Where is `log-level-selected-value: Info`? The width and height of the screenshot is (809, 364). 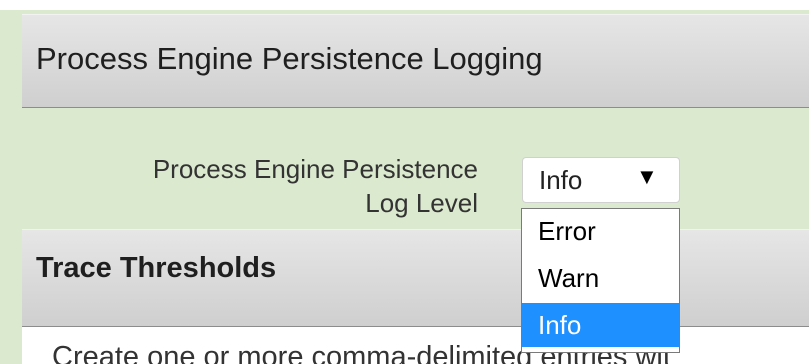 log-level-selected-value: Info is located at coordinates (561, 180).